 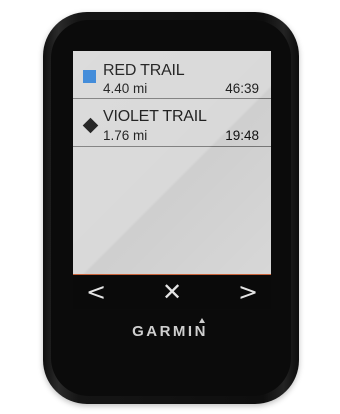 What do you see at coordinates (89, 76) in the screenshot?
I see `square-icon` at bounding box center [89, 76].